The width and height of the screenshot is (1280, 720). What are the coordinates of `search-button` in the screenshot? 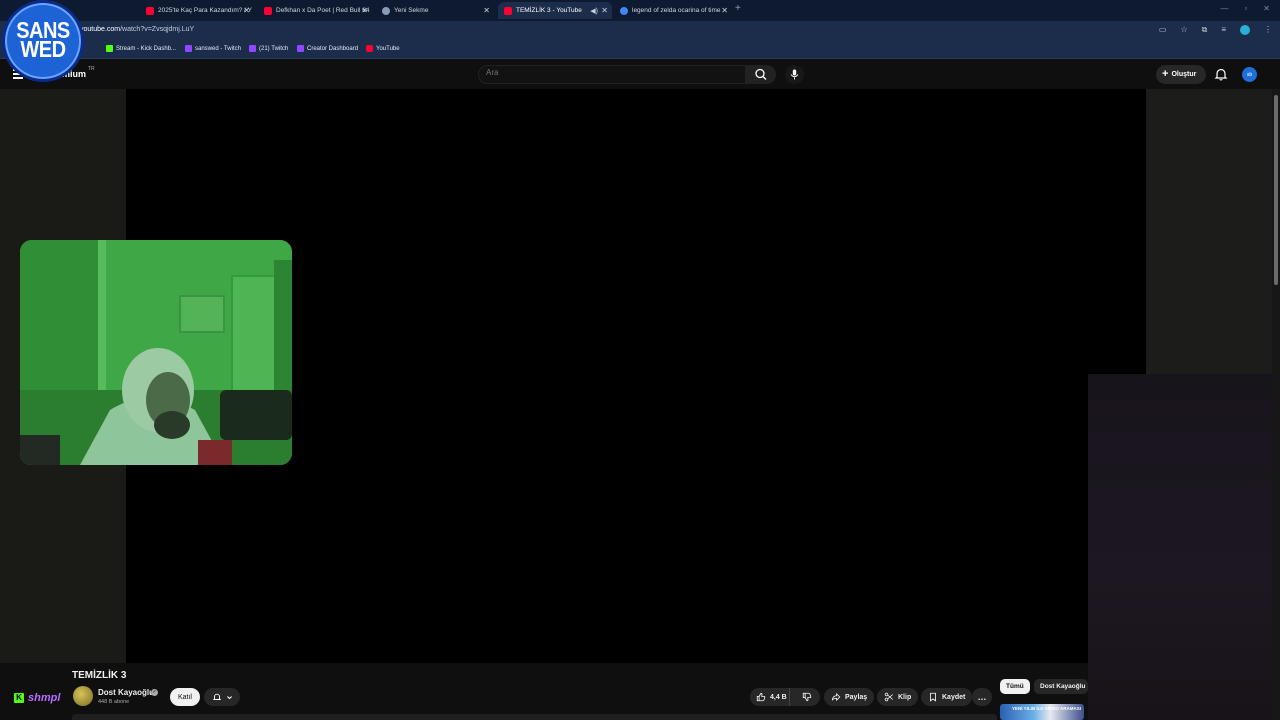 It's located at (761, 74).